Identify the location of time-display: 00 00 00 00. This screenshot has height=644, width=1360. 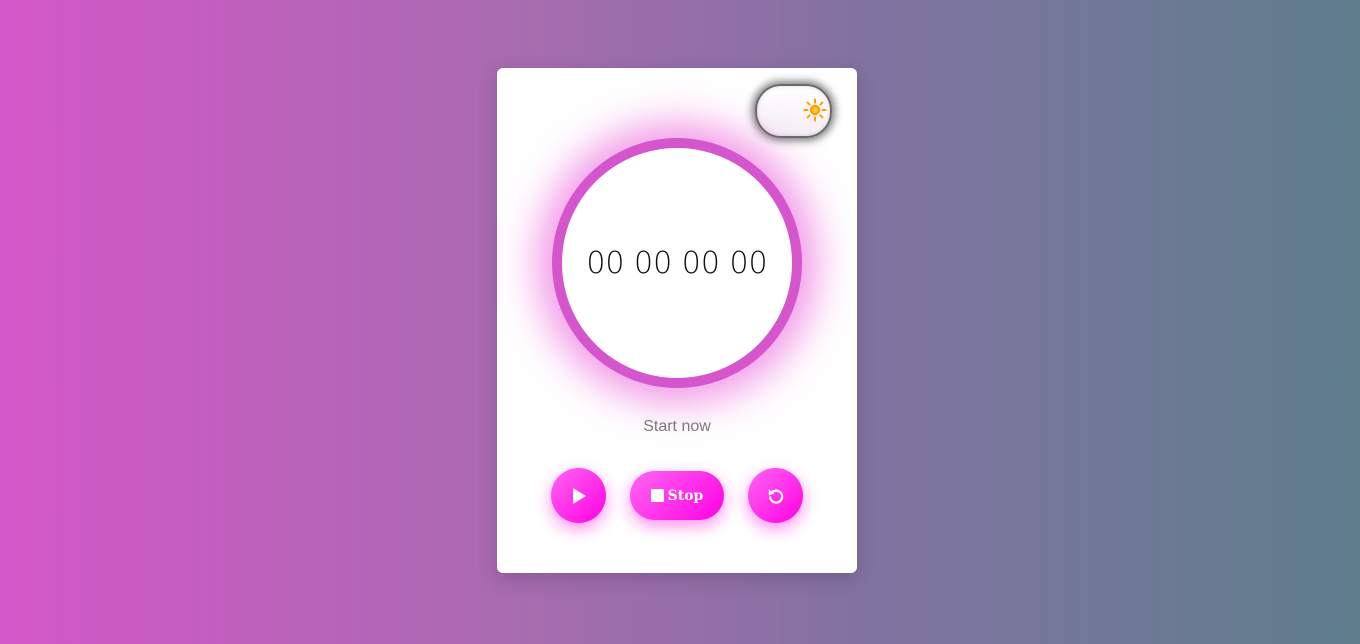
(677, 263).